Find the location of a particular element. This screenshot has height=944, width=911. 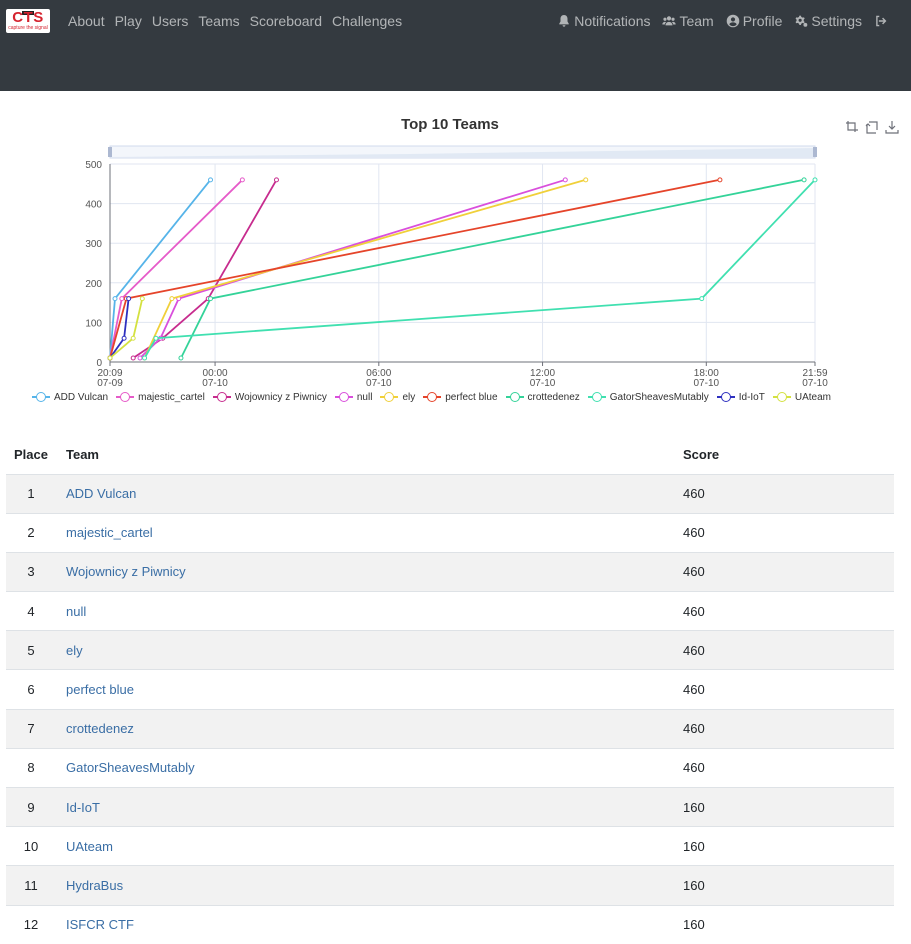

team-link: perfect blue is located at coordinates (100, 689).